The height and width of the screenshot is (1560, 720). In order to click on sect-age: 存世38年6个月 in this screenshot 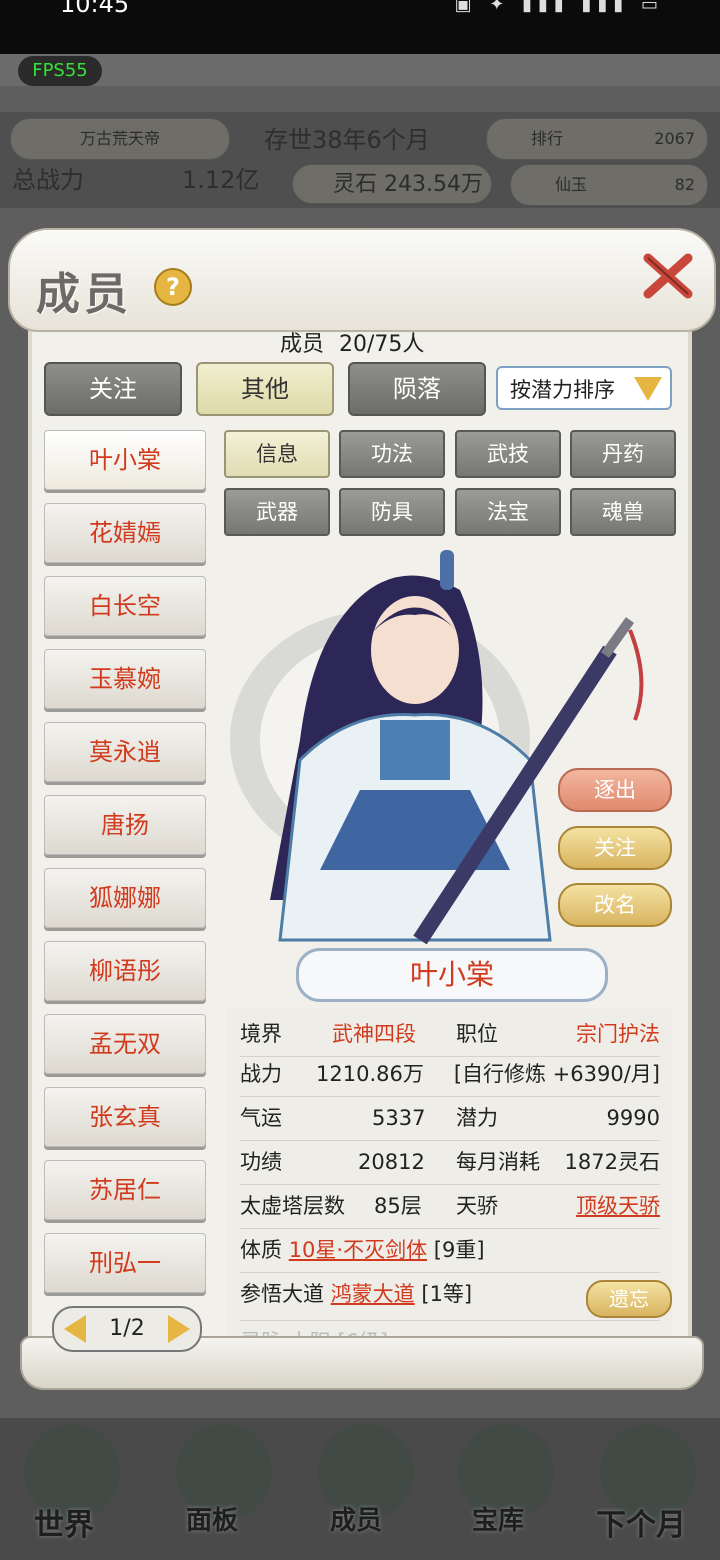, I will do `click(347, 140)`.